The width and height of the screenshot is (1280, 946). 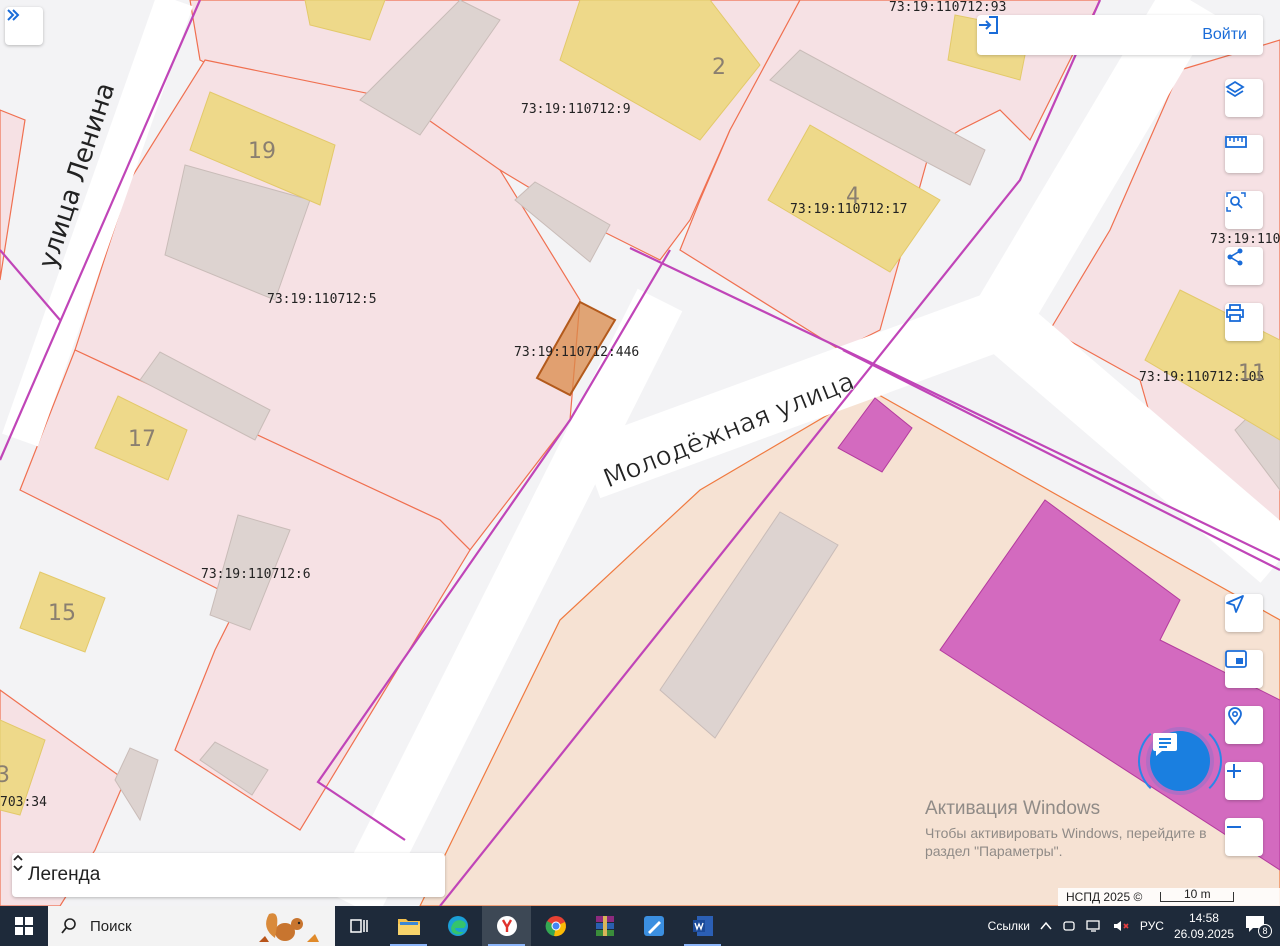 What do you see at coordinates (1134, 926) in the screenshot?
I see `system-tray: Ссылки РУС 14:58 26.09.2025 8` at bounding box center [1134, 926].